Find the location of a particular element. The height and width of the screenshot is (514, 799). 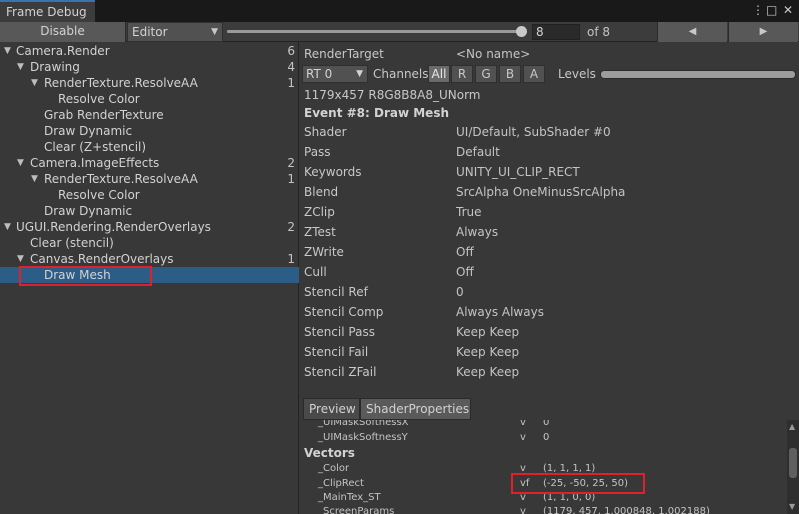

previous-event-button: ◀ is located at coordinates (692, 32).